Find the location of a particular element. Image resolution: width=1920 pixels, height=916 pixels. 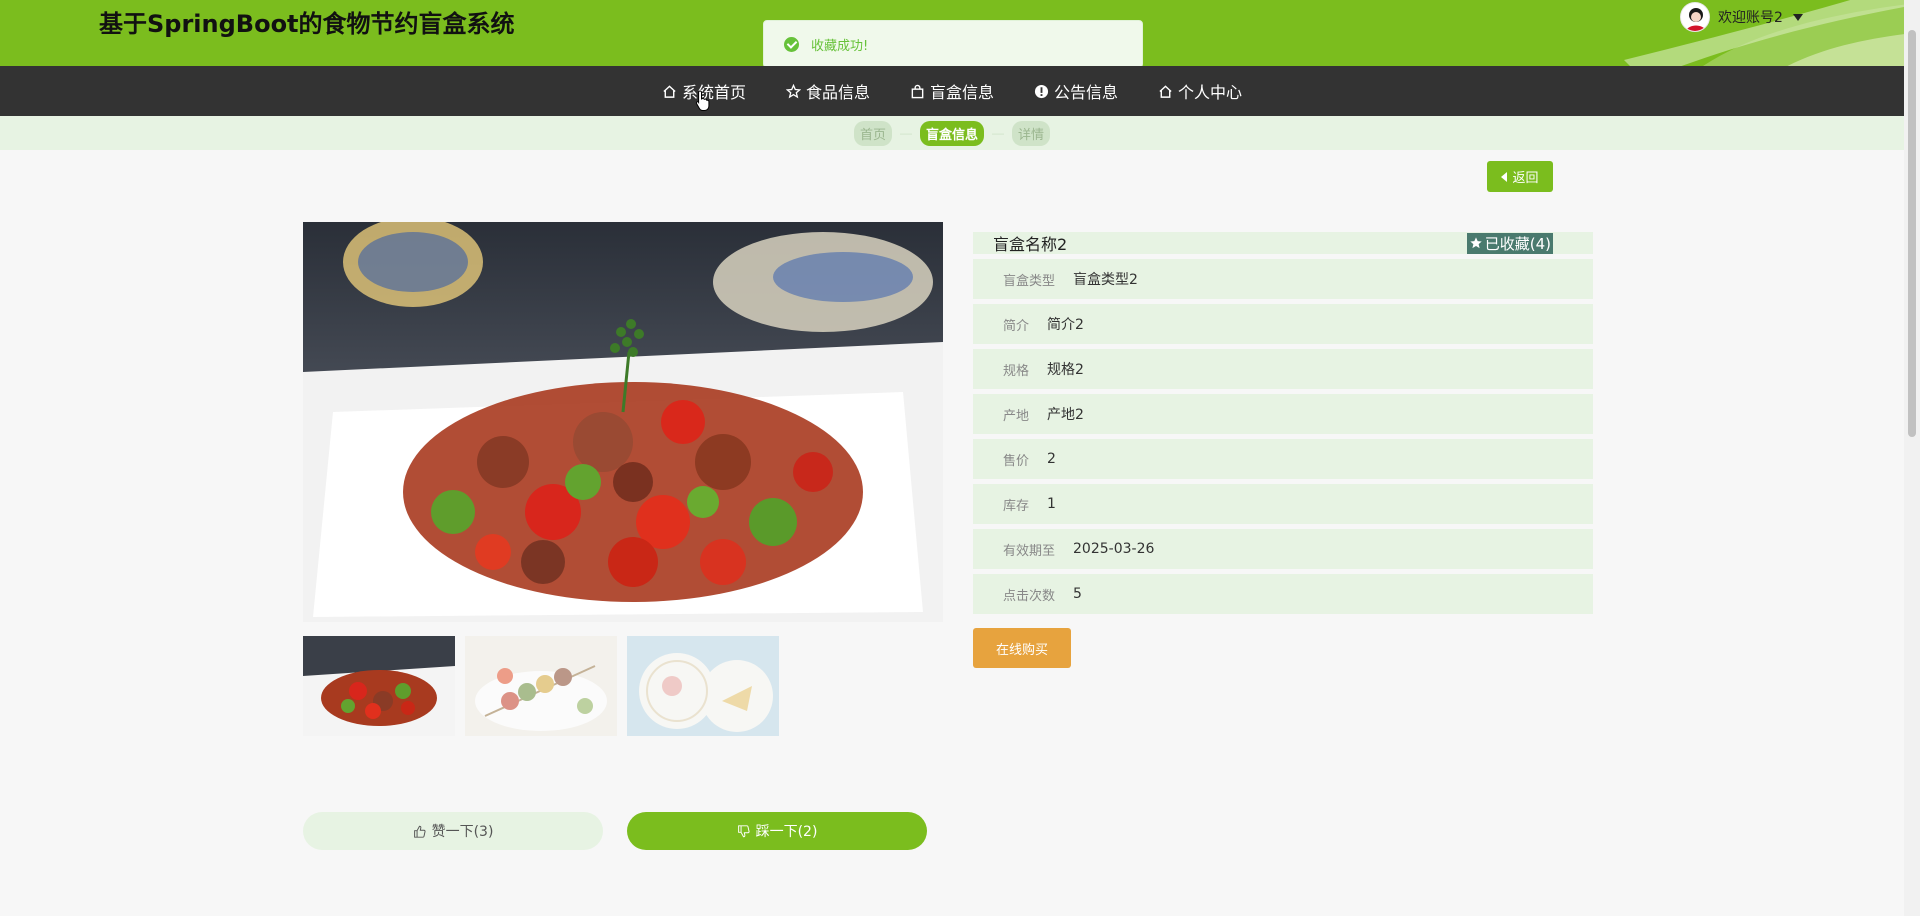

like-label: 赞一下(3) is located at coordinates (462, 832).